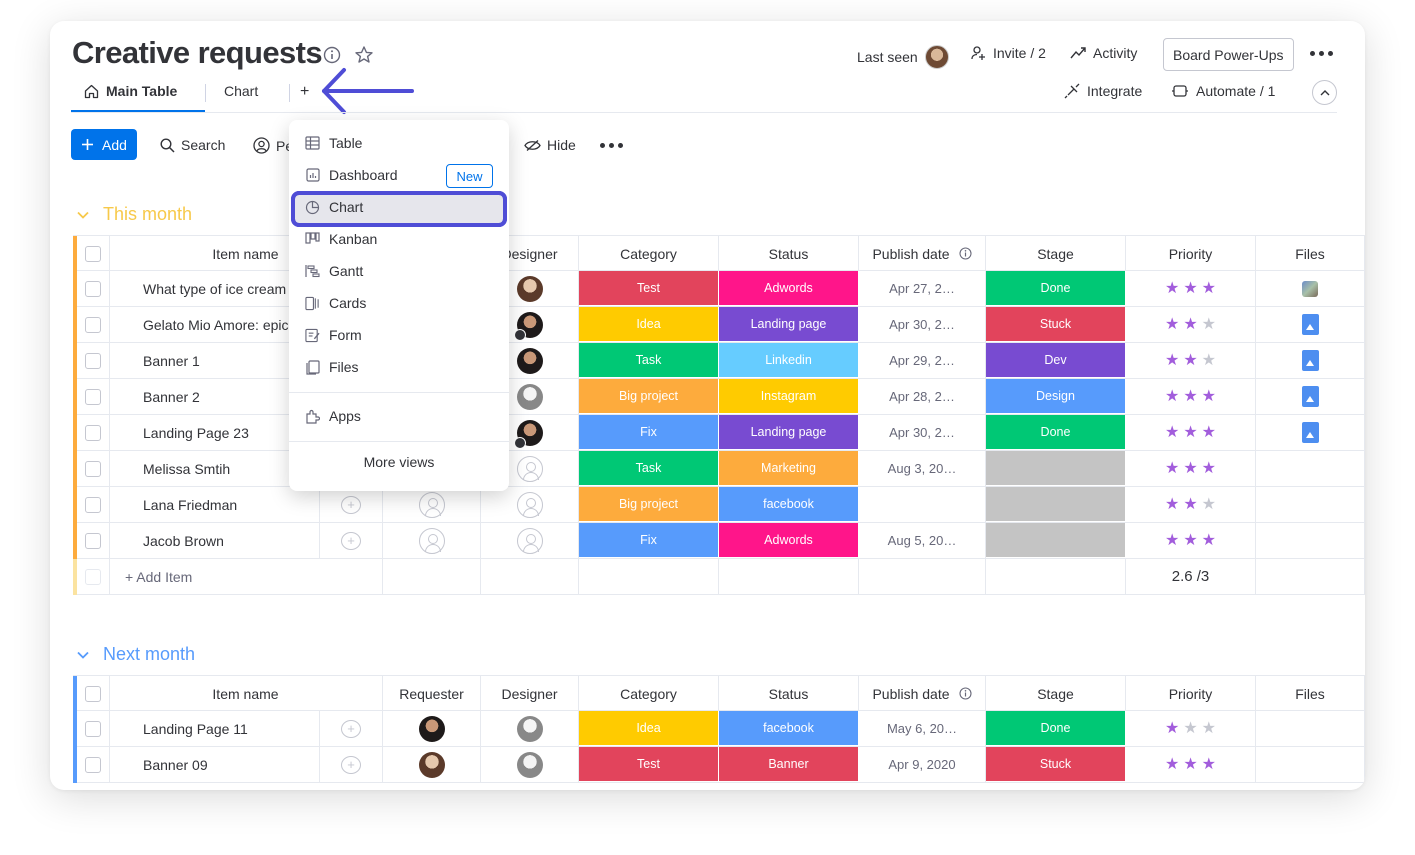 The height and width of the screenshot is (855, 1415). Describe the element at coordinates (104, 144) in the screenshot. I see `add-item-button: Add` at that location.